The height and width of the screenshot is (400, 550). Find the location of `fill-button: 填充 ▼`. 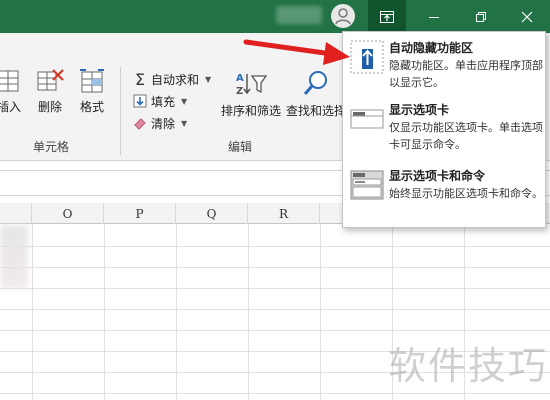

fill-button: 填充 ▼ is located at coordinates (160, 101).